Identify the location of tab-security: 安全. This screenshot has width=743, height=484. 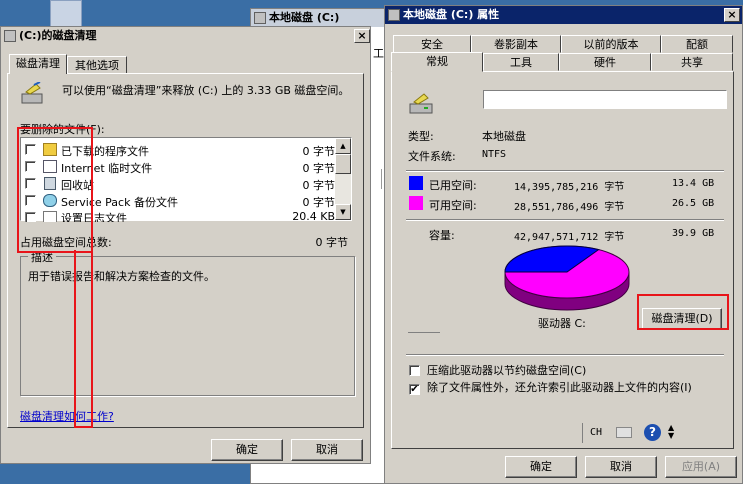
(432, 44).